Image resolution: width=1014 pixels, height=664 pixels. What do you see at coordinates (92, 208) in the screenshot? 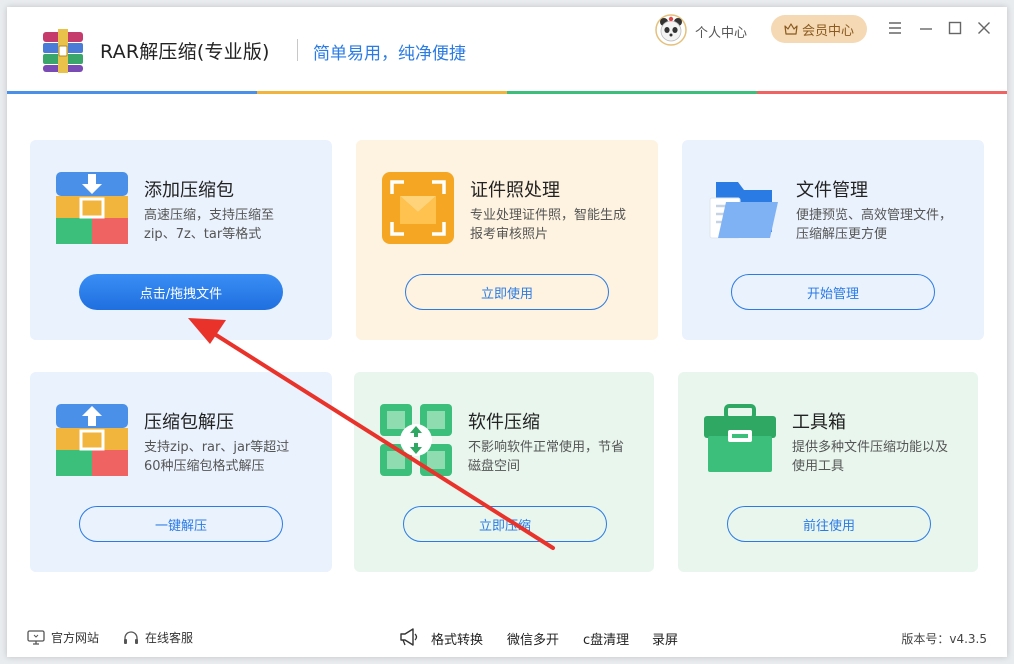
I see `compress-box-icon` at bounding box center [92, 208].